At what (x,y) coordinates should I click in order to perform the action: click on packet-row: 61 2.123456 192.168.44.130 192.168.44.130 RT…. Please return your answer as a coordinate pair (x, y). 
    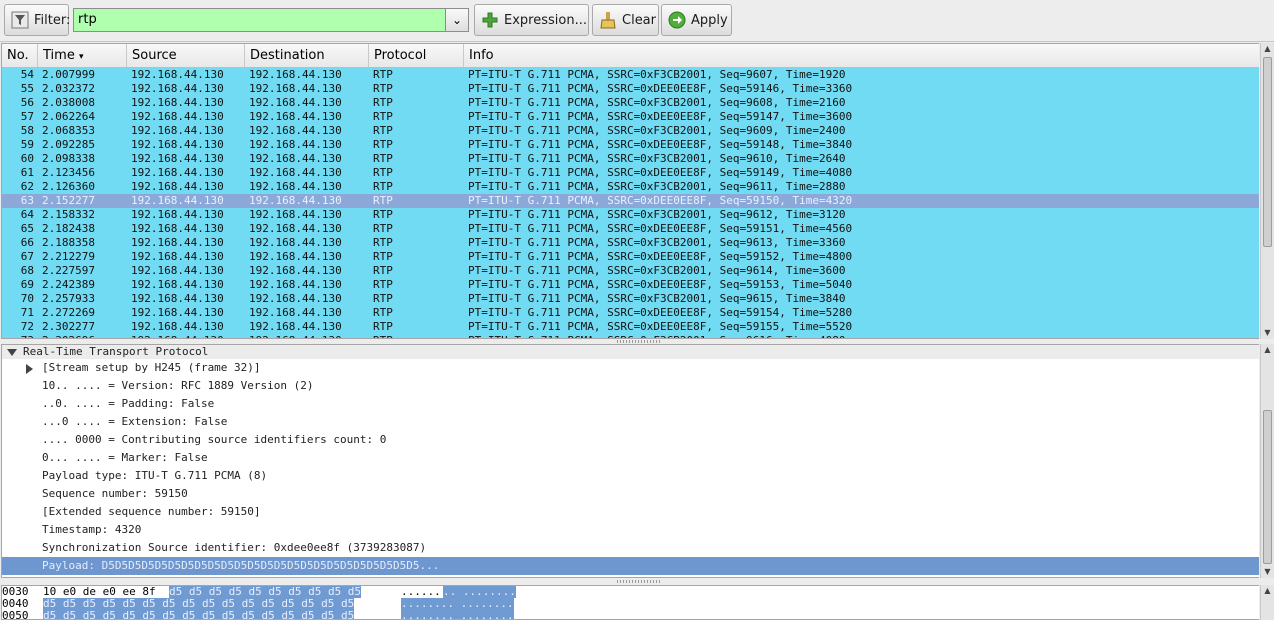
    Looking at the image, I should click on (630, 173).